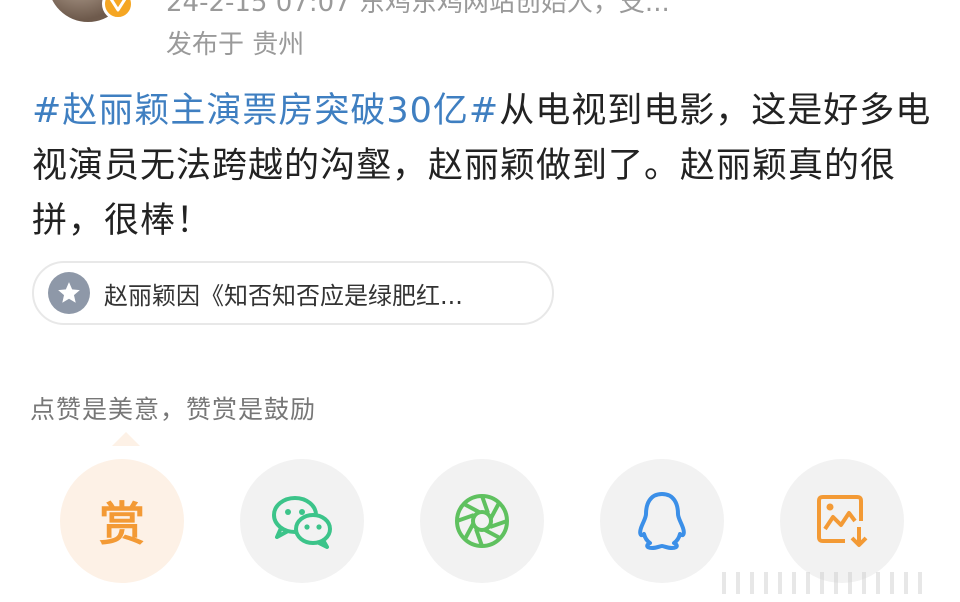 The image size is (960, 602). I want to click on share-moments-button, so click(482, 521).